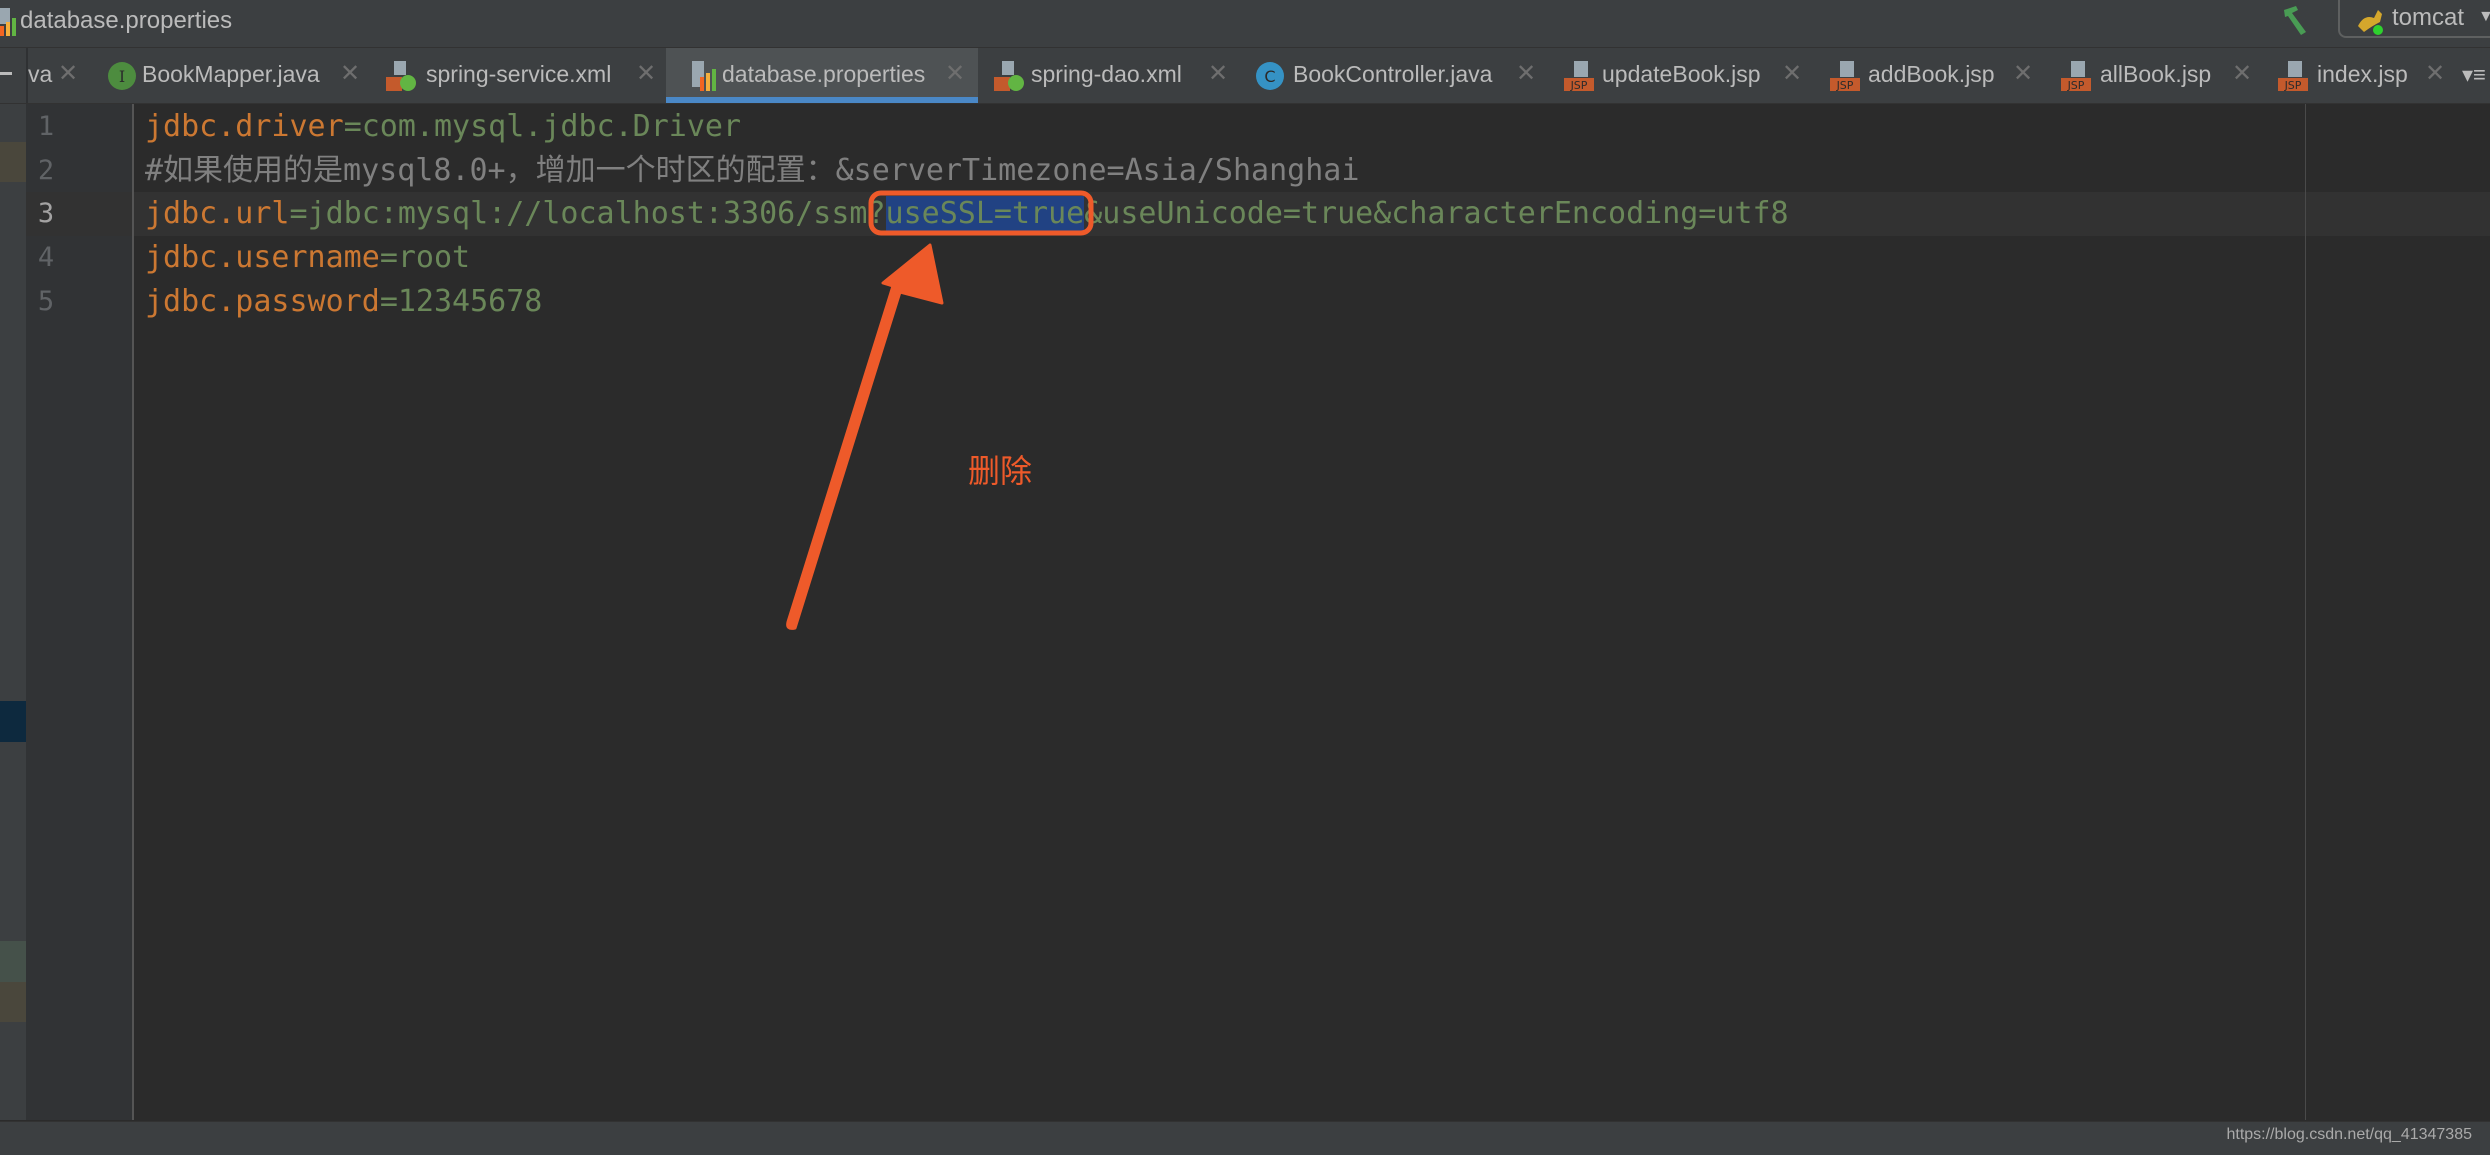 This screenshot has width=2490, height=1155. What do you see at coordinates (704, 76) in the screenshot?
I see `properties-icon` at bounding box center [704, 76].